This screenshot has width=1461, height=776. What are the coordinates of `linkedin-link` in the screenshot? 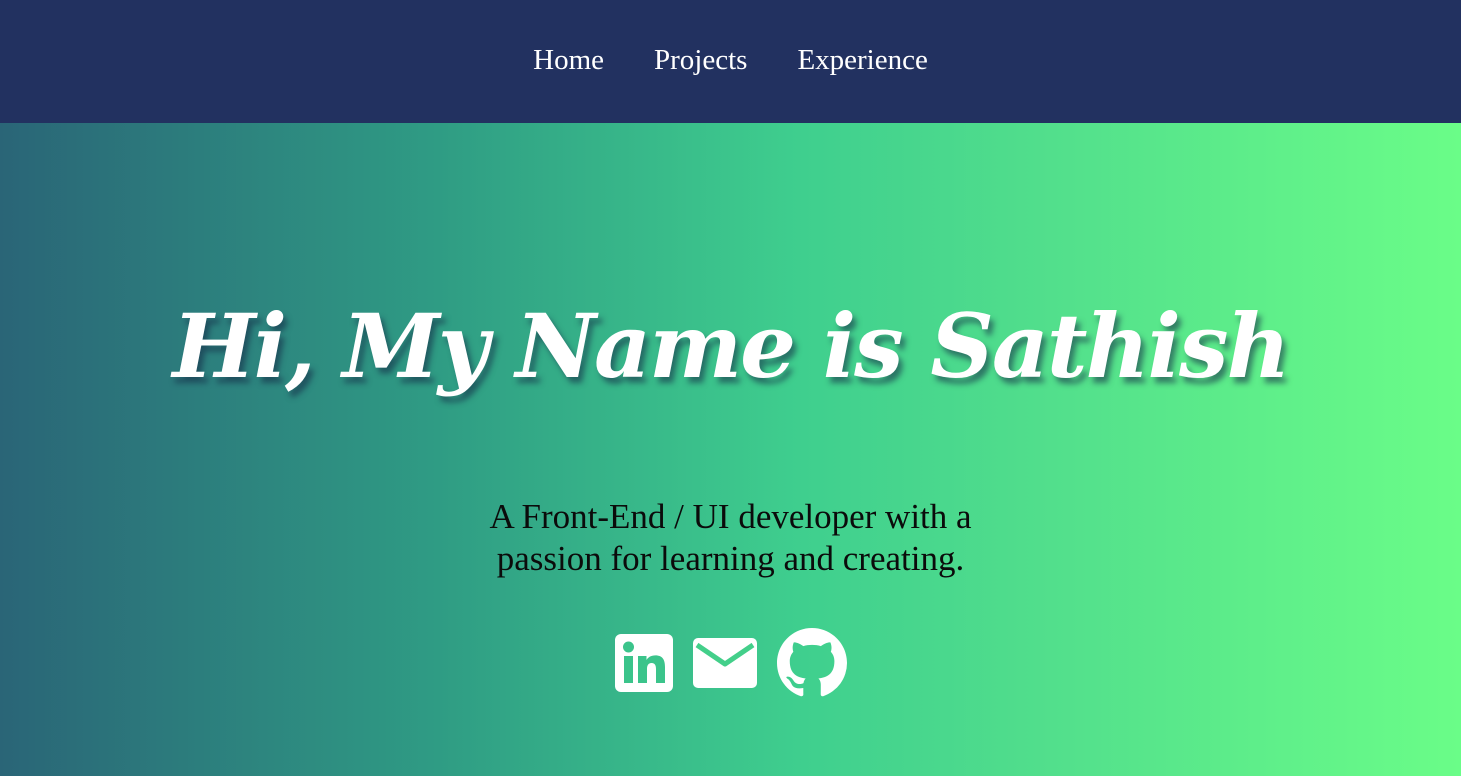 It's located at (643, 663).